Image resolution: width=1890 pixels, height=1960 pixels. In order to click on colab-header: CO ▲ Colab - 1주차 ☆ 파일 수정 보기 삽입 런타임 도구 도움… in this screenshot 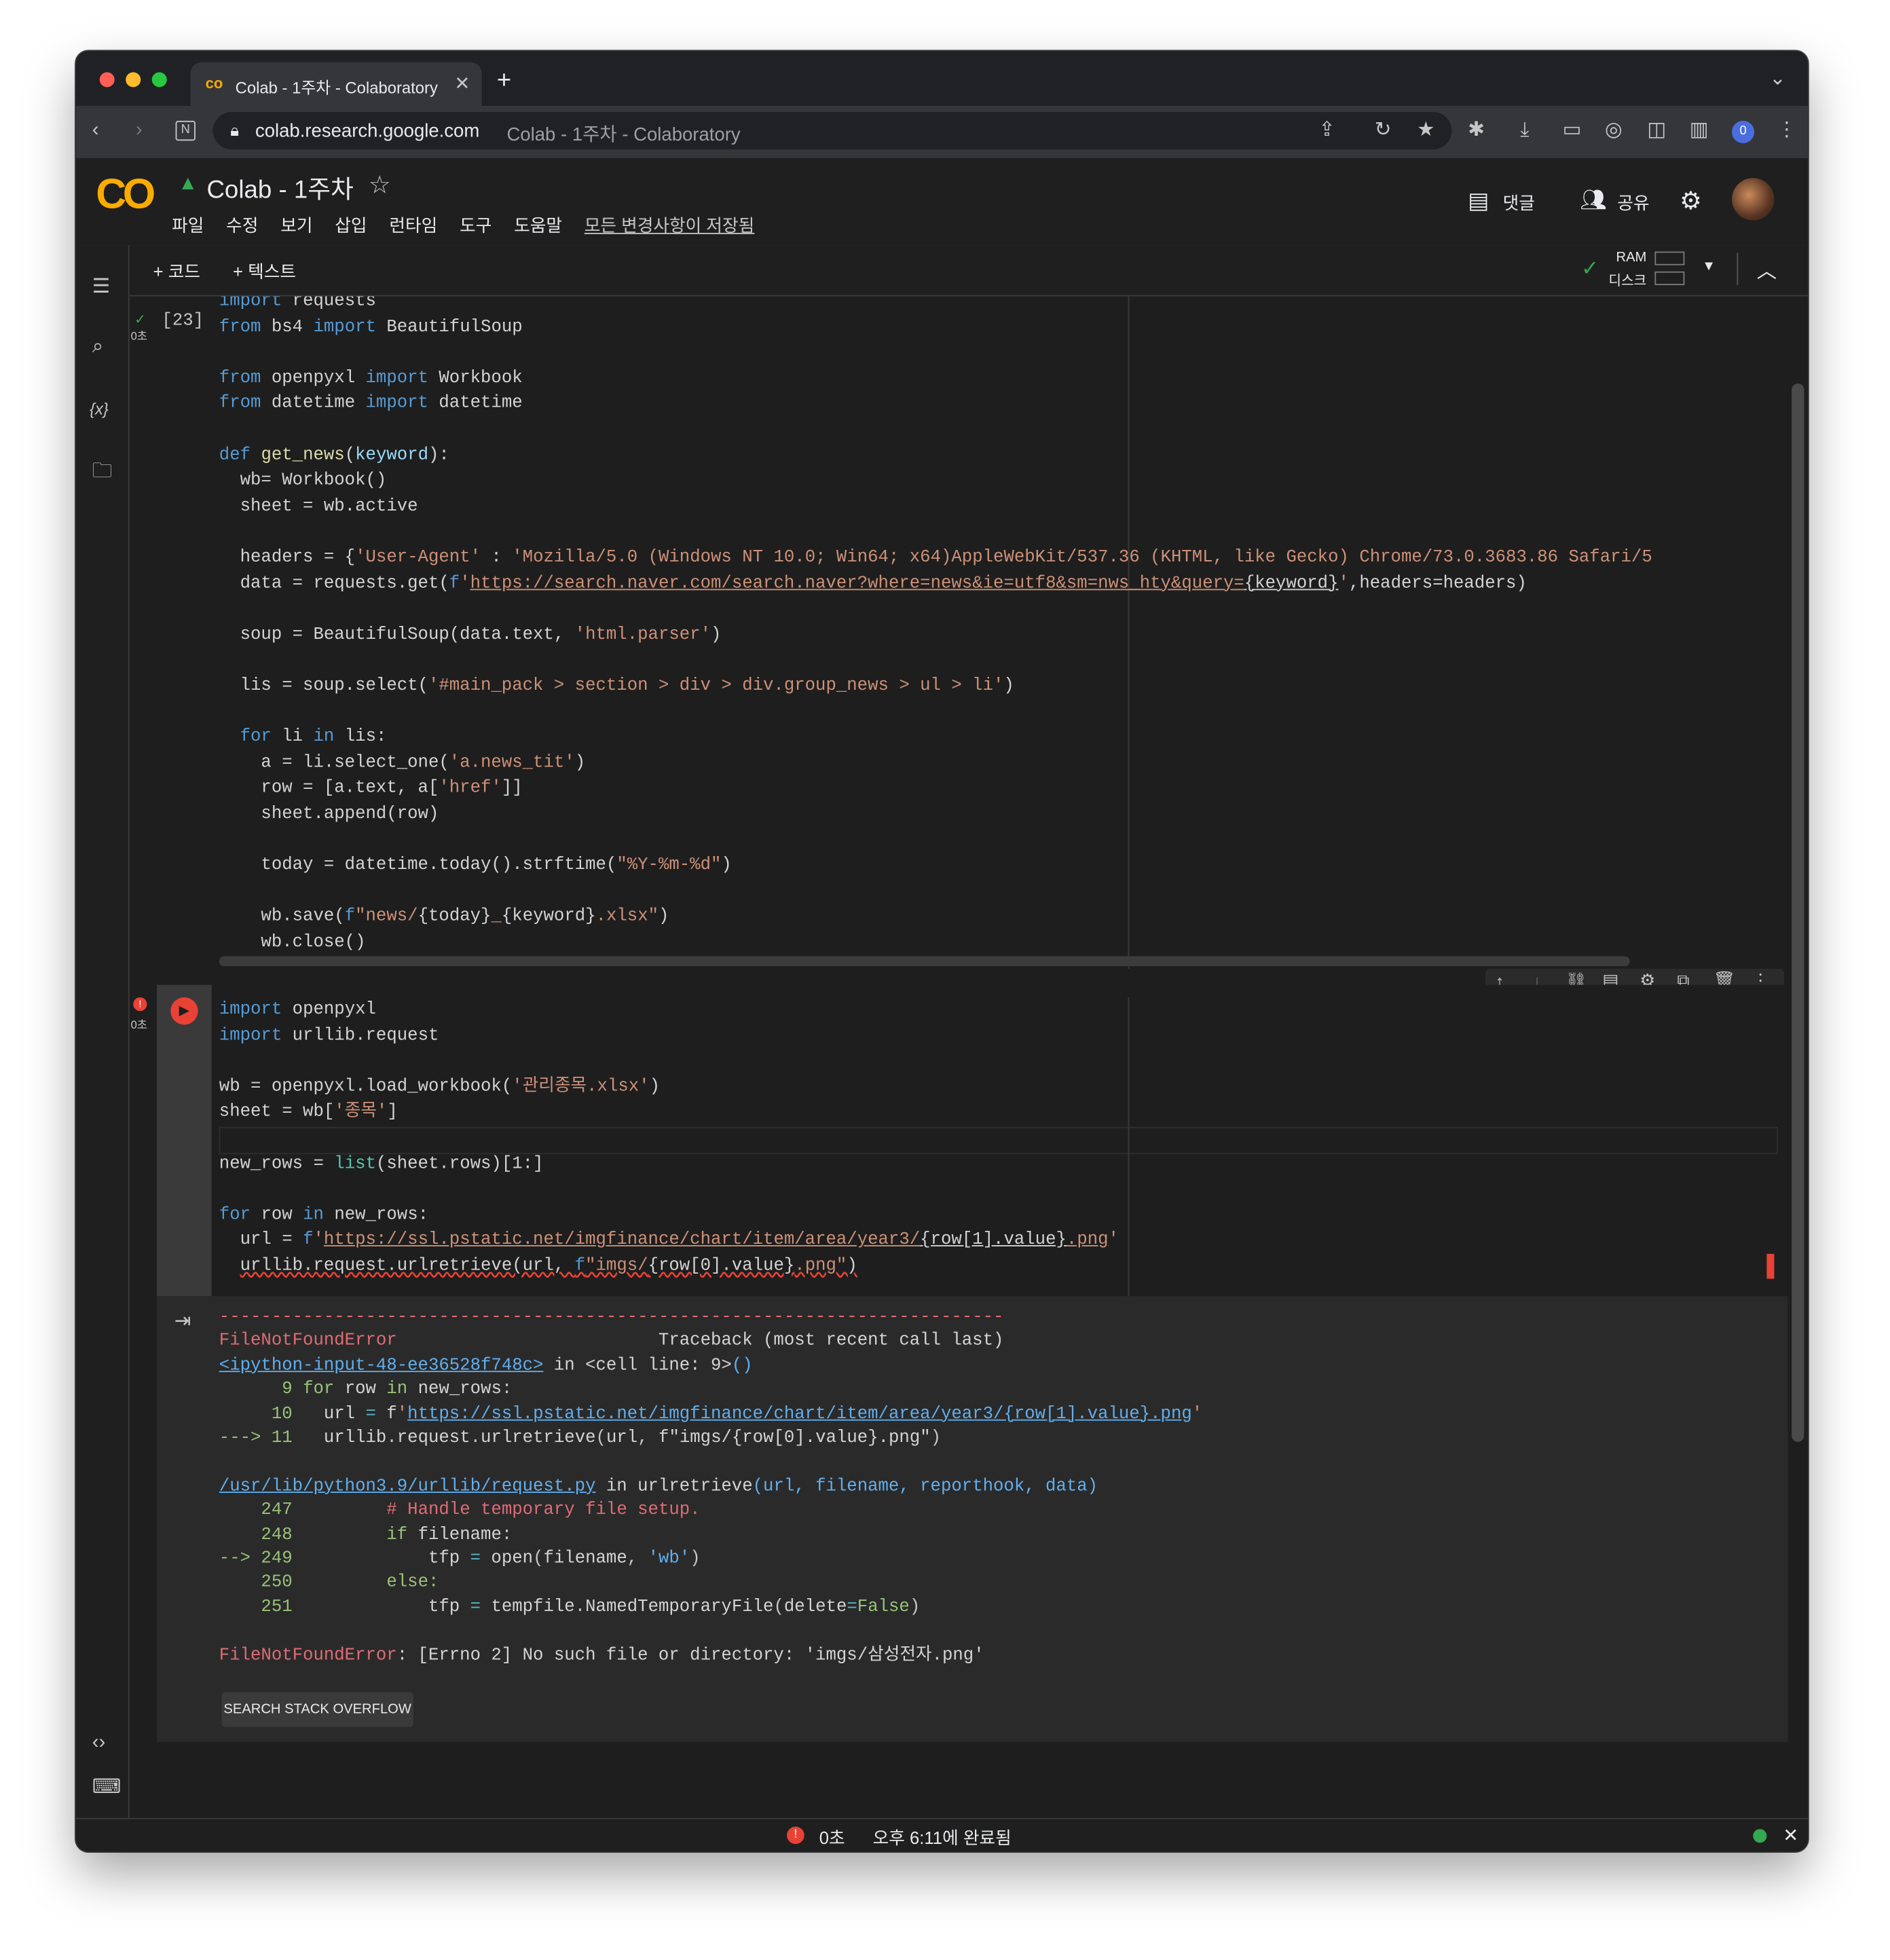, I will do `click(941, 203)`.